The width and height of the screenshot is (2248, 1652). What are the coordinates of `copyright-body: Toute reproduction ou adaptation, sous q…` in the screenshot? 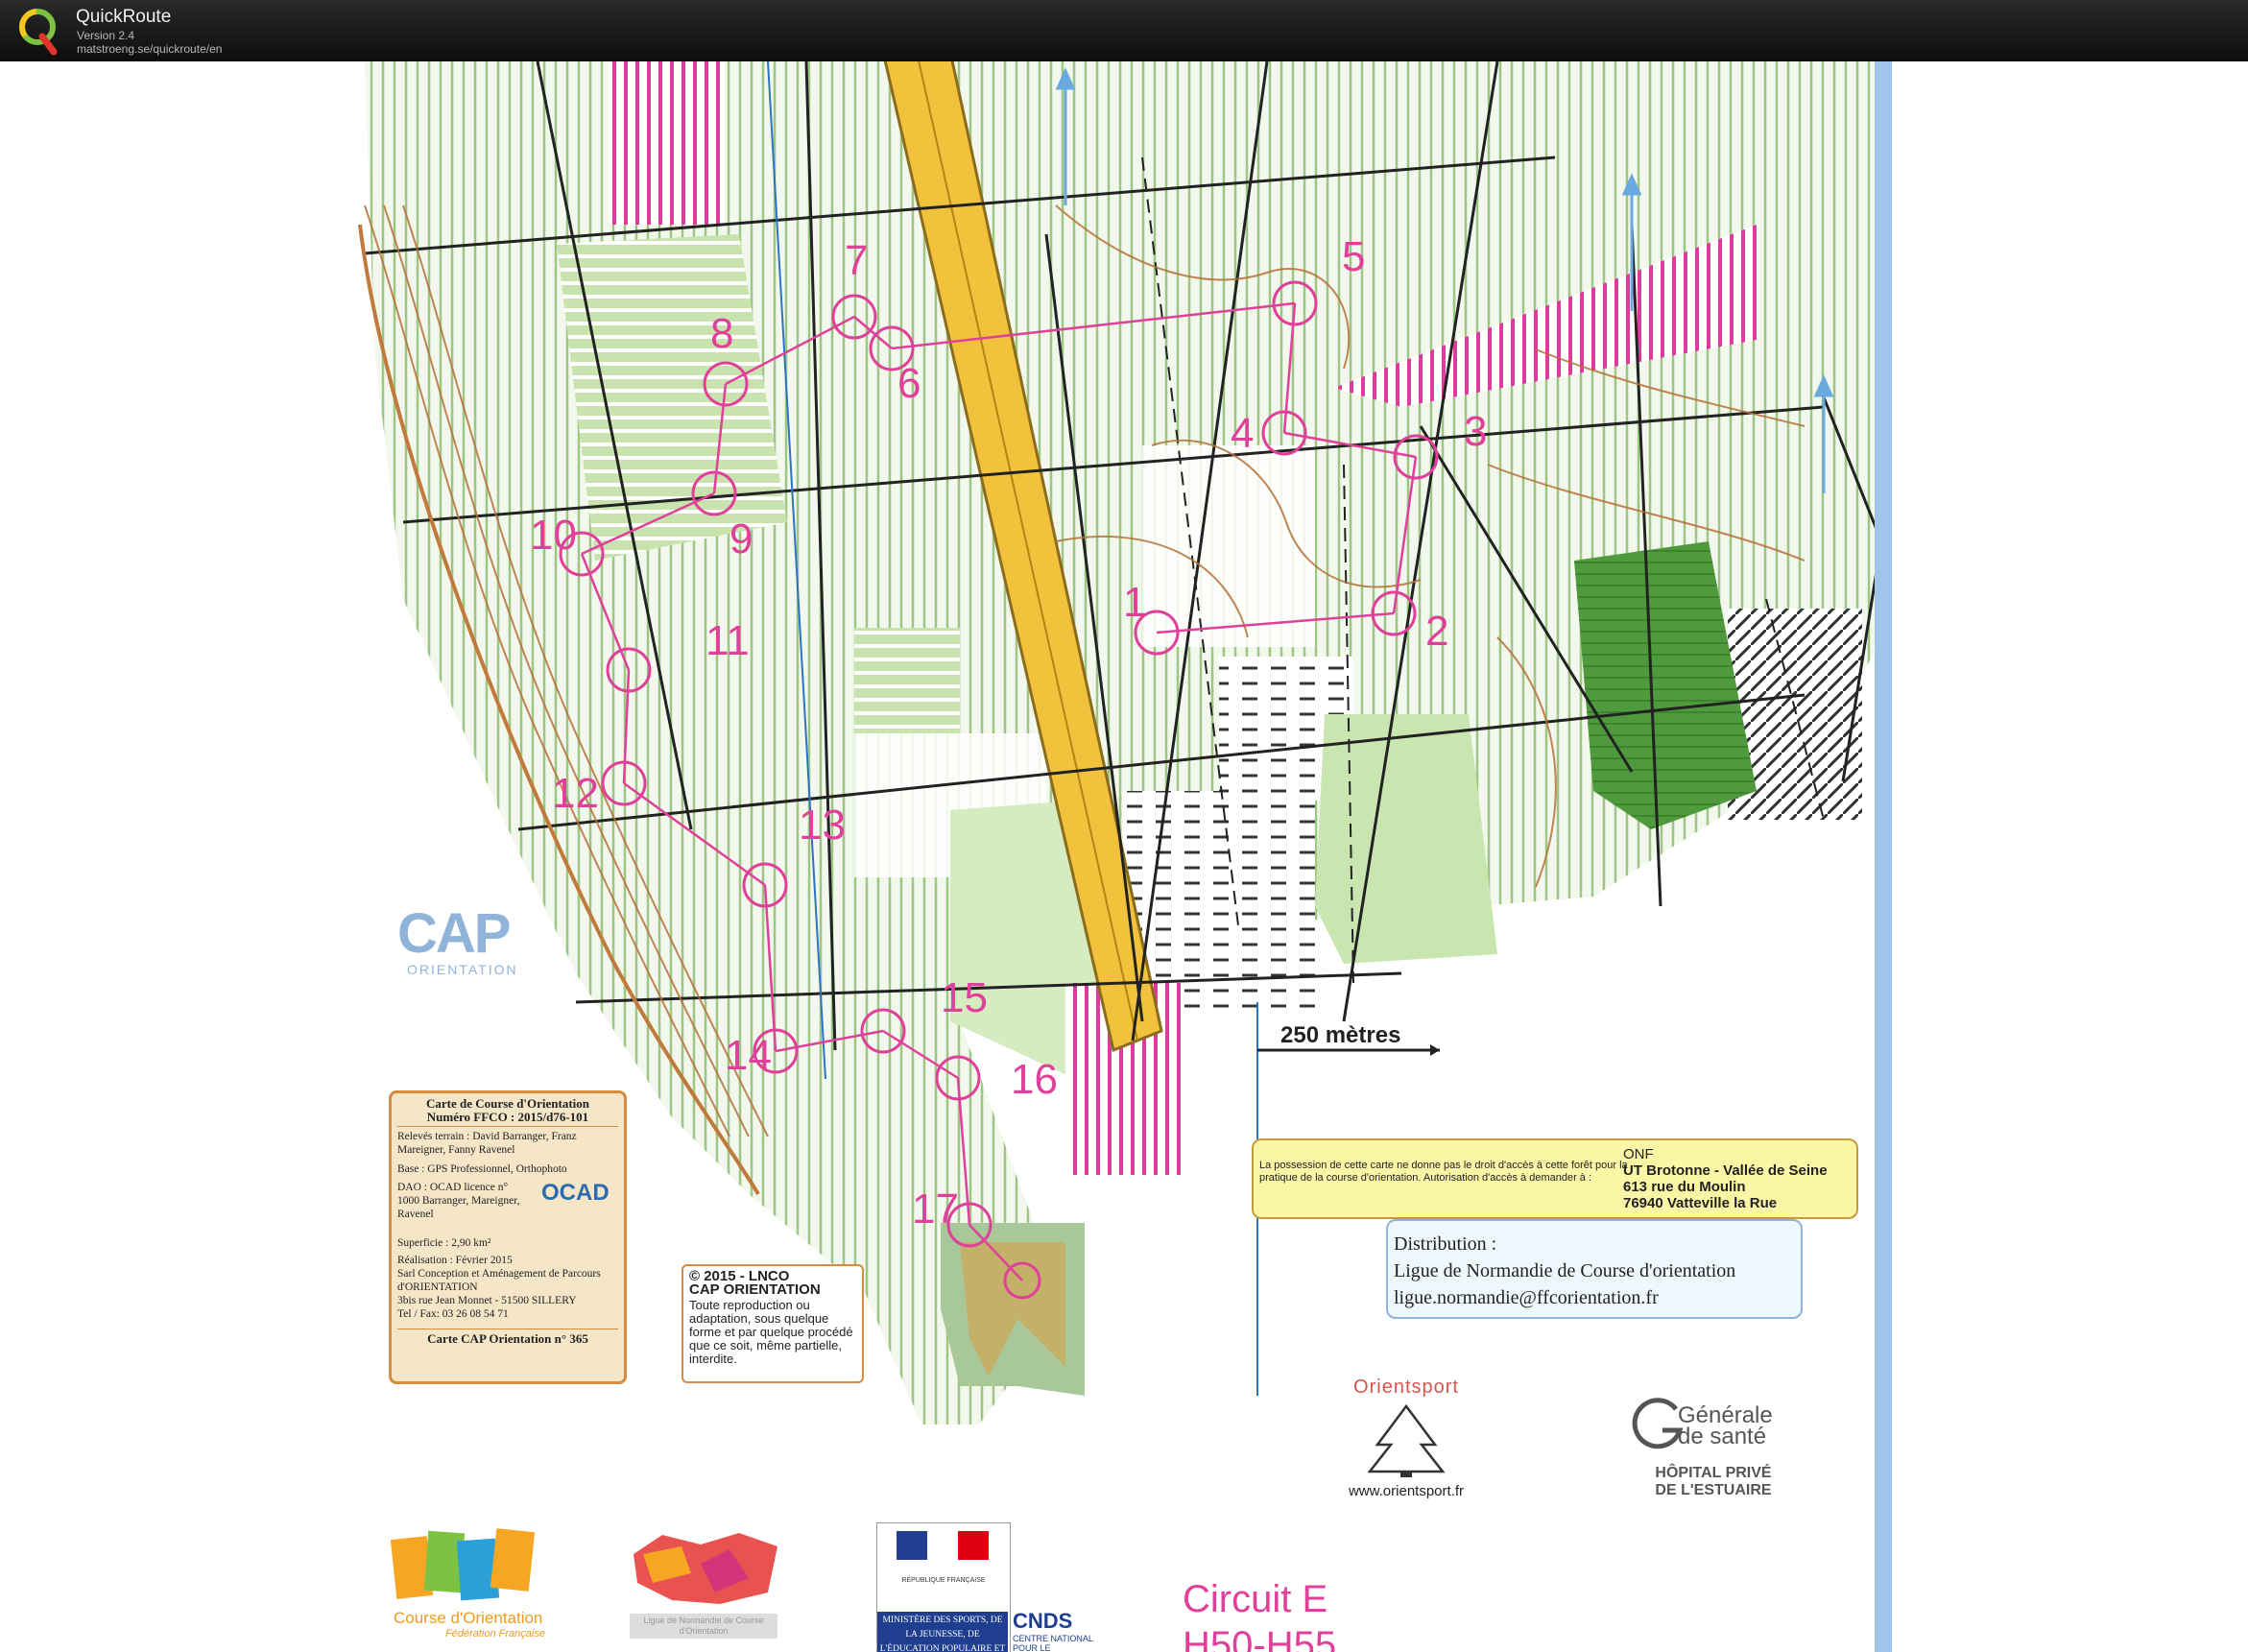 It's located at (771, 1332).